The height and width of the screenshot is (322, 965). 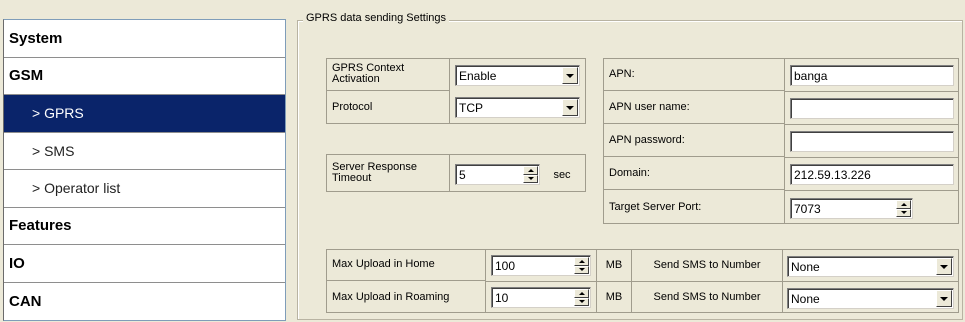 I want to click on sidebar-item-gprs: > GPRS, so click(x=144, y=114).